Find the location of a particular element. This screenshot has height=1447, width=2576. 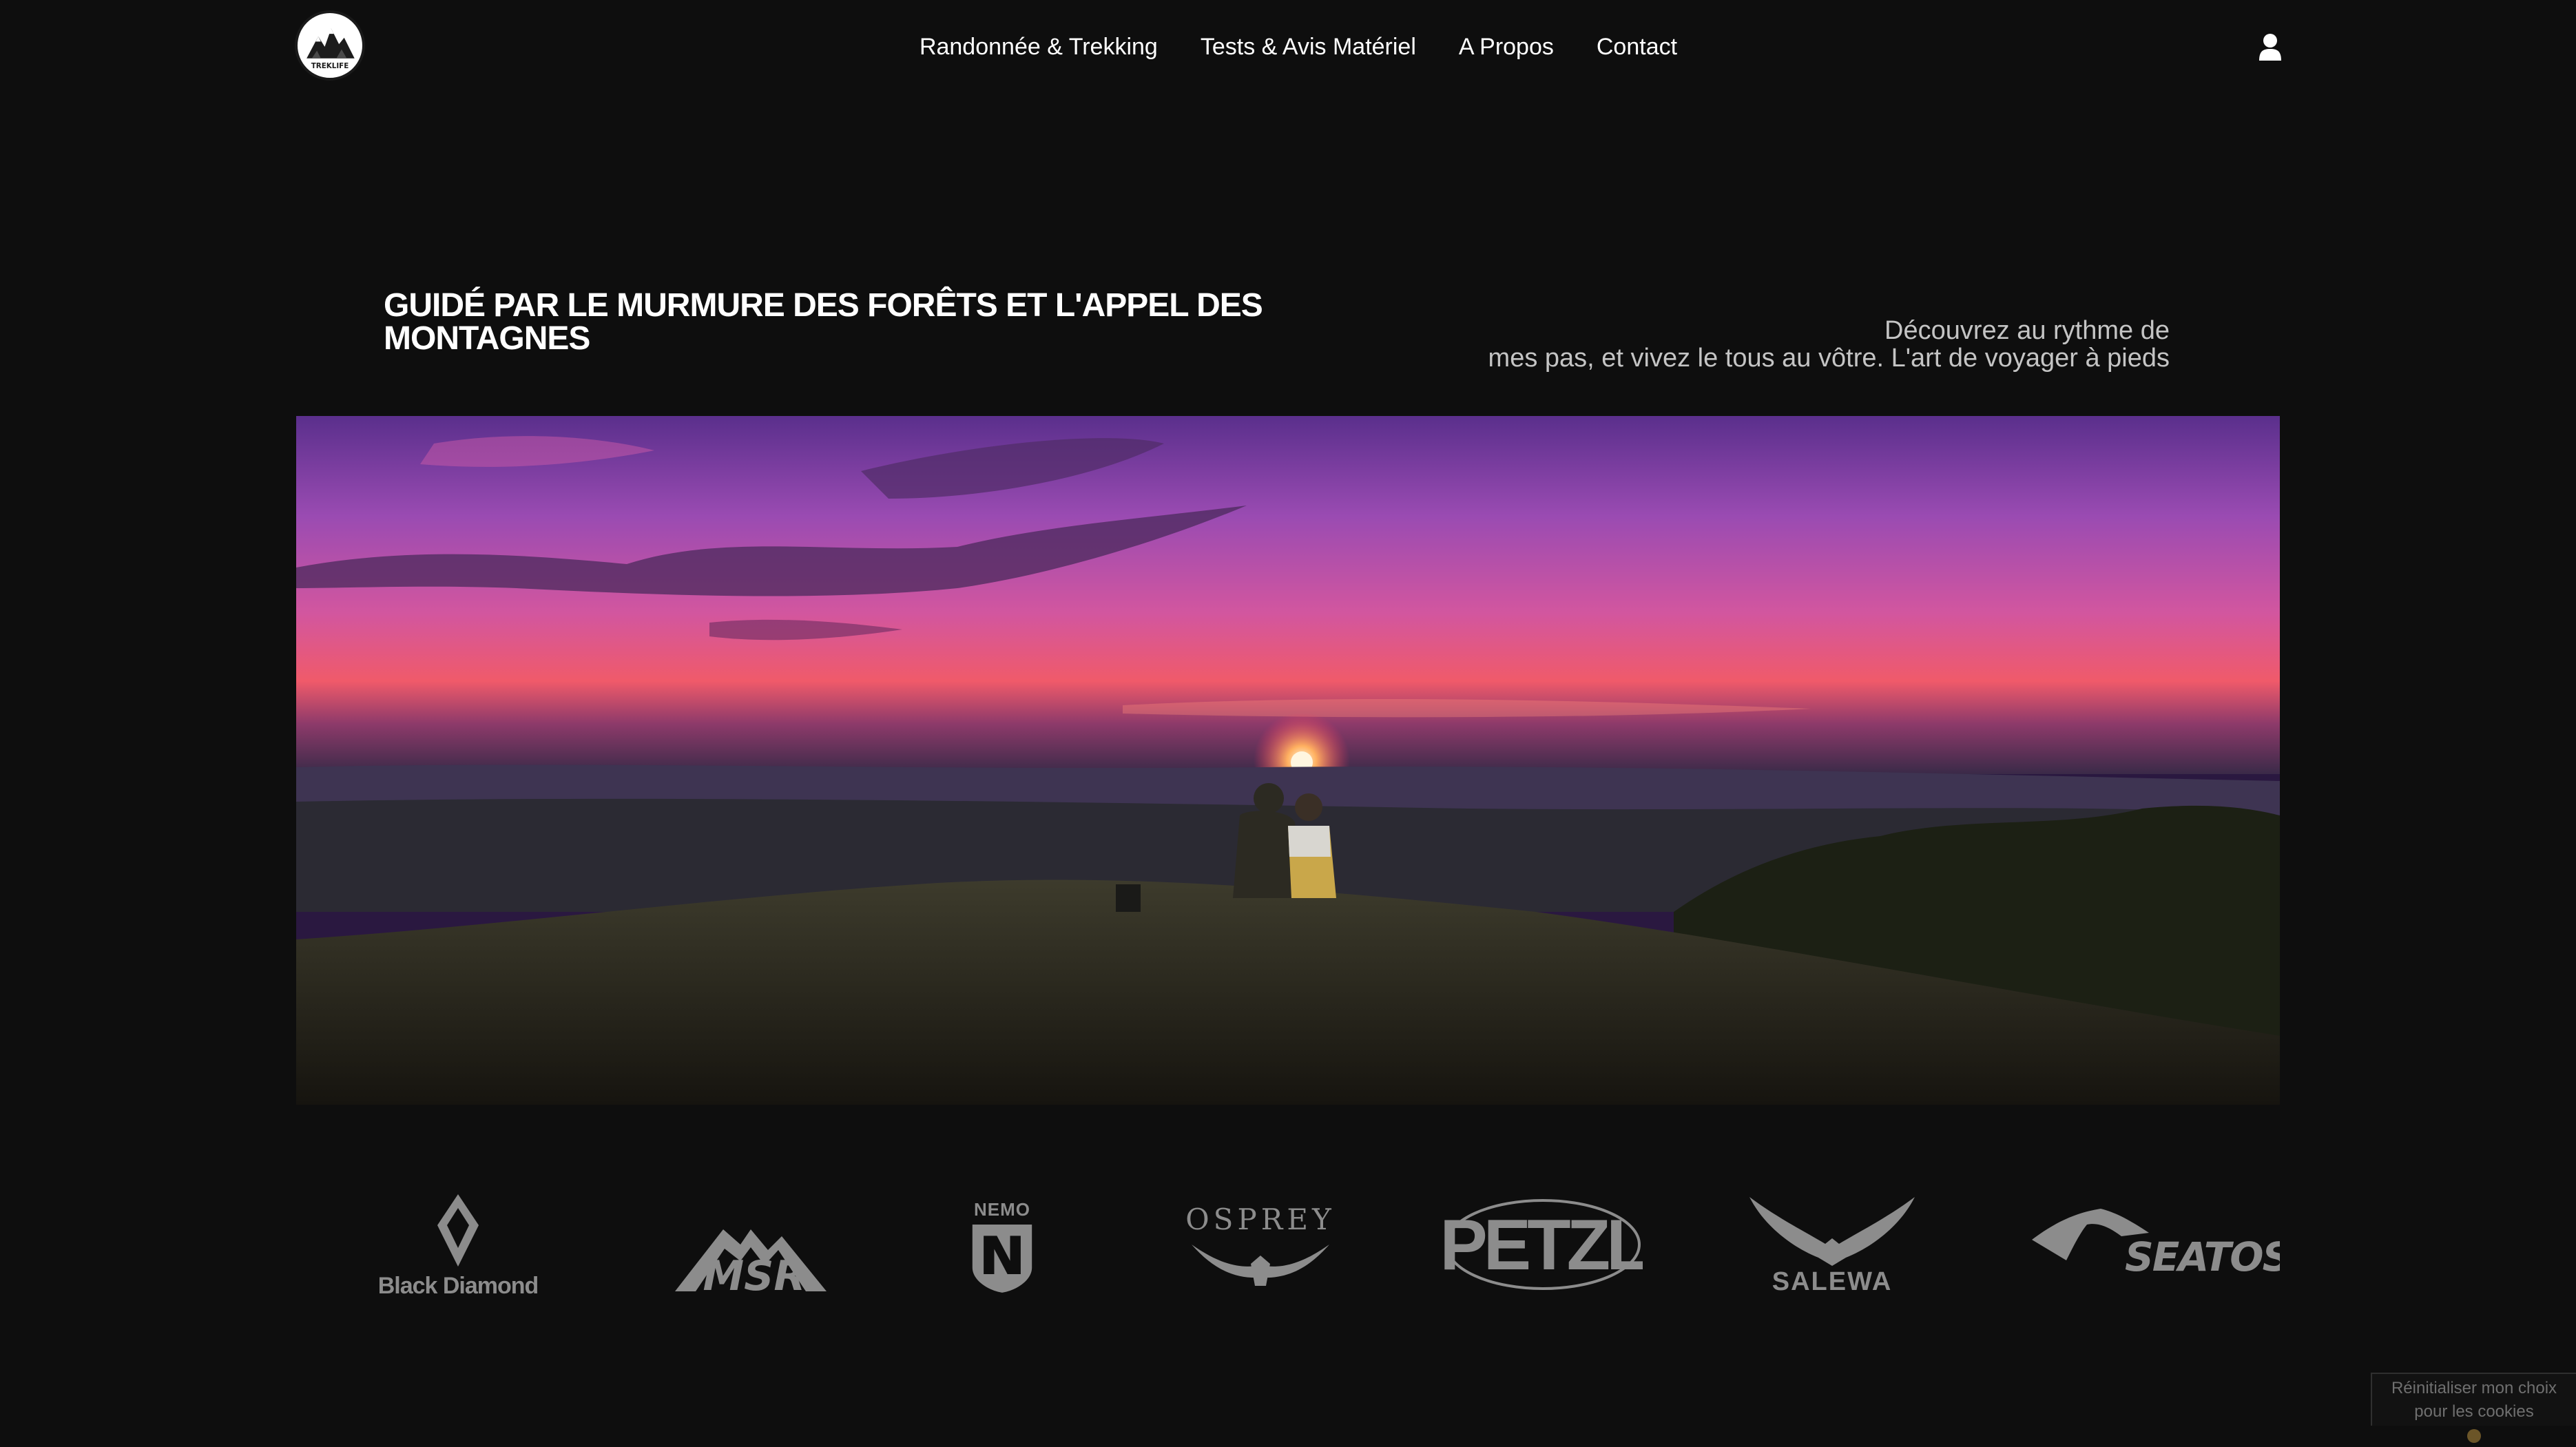

cookie-reset-button: Réinitialiser mon choix pour les cookies is located at coordinates (2473, 1408).